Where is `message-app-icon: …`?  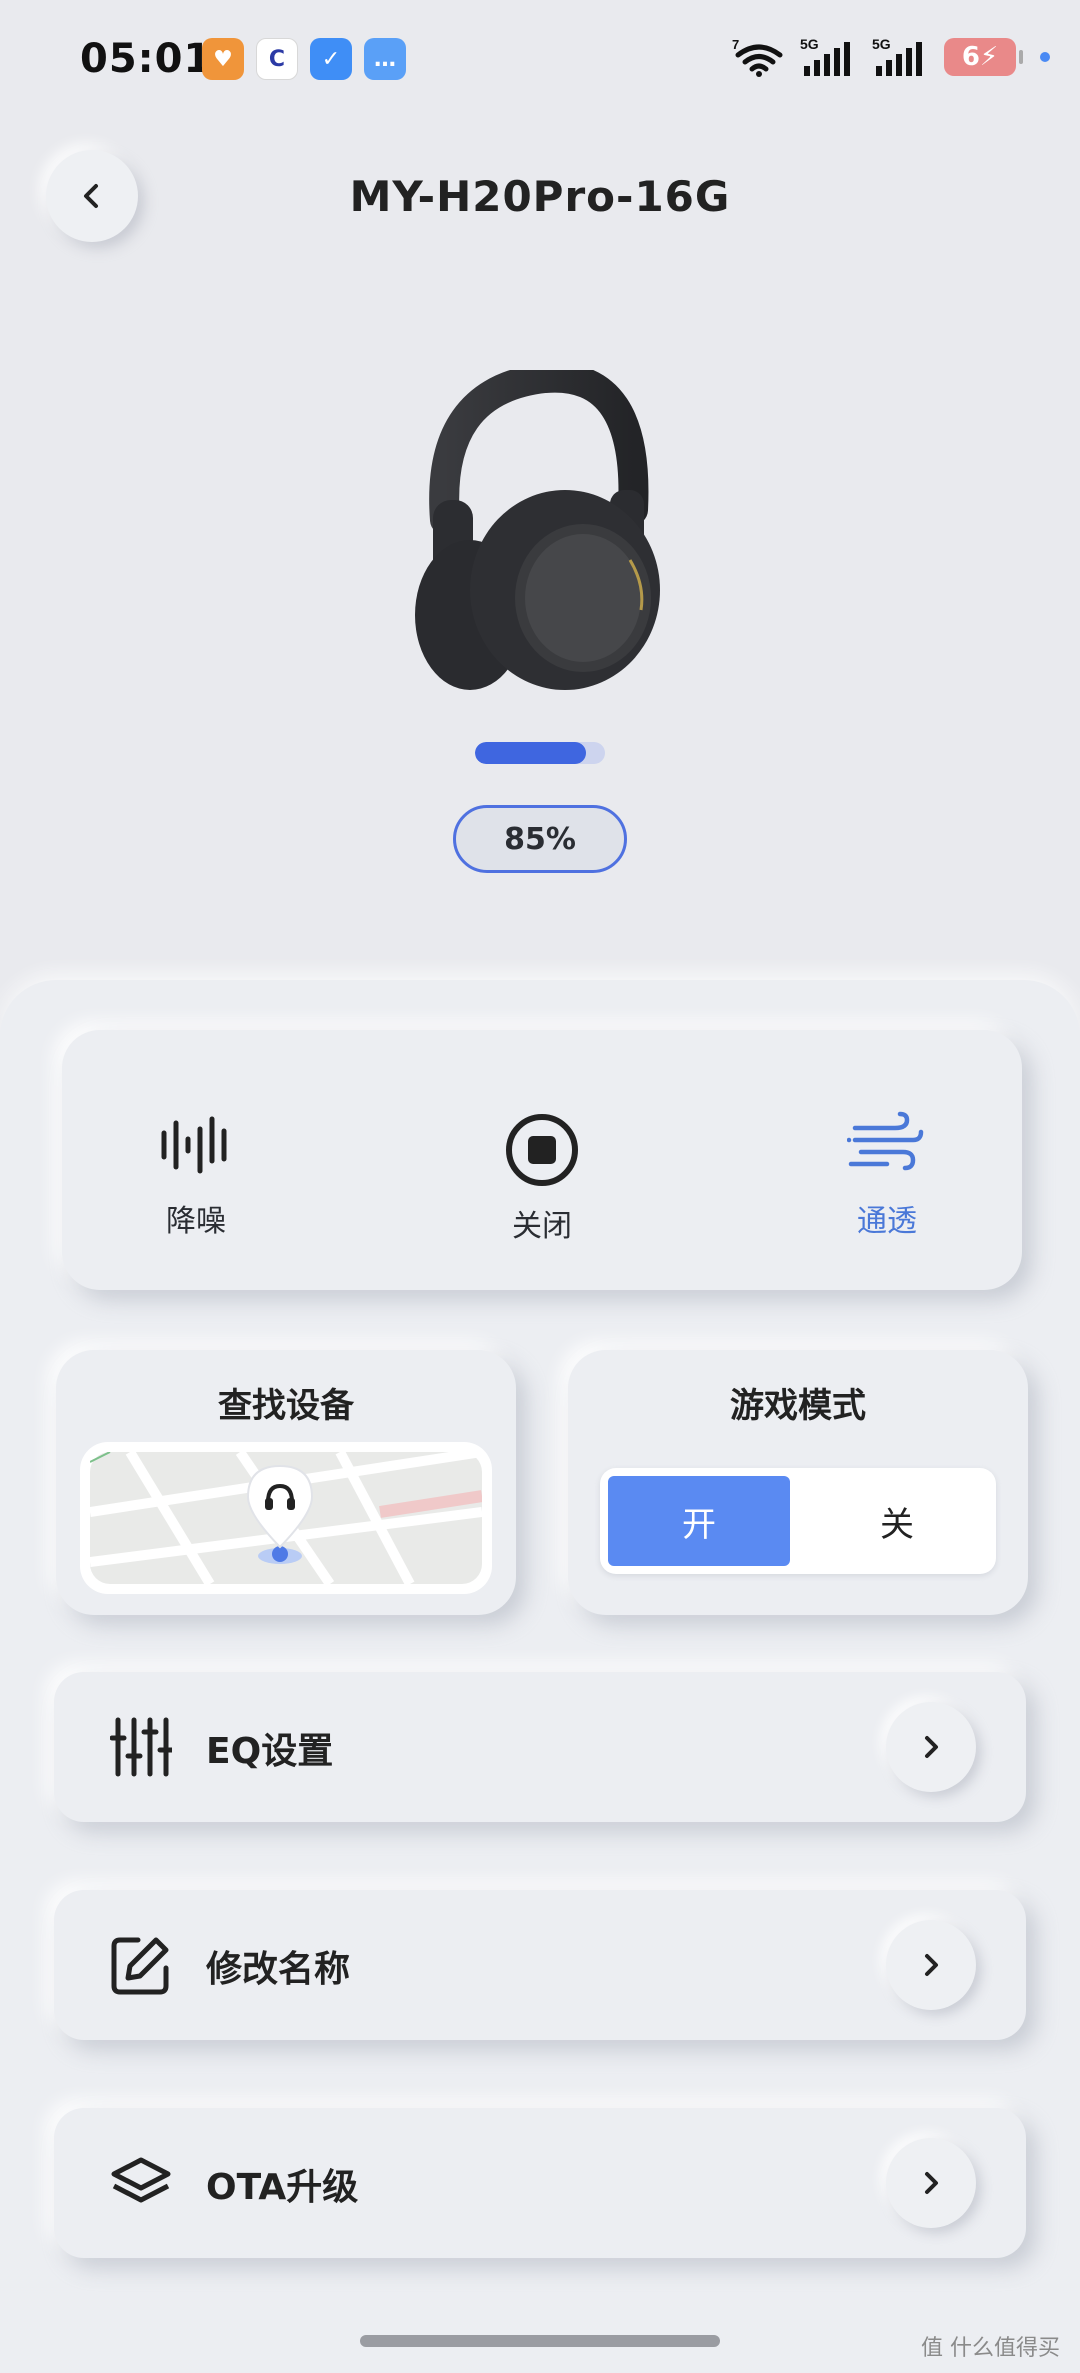
message-app-icon: … is located at coordinates (385, 59).